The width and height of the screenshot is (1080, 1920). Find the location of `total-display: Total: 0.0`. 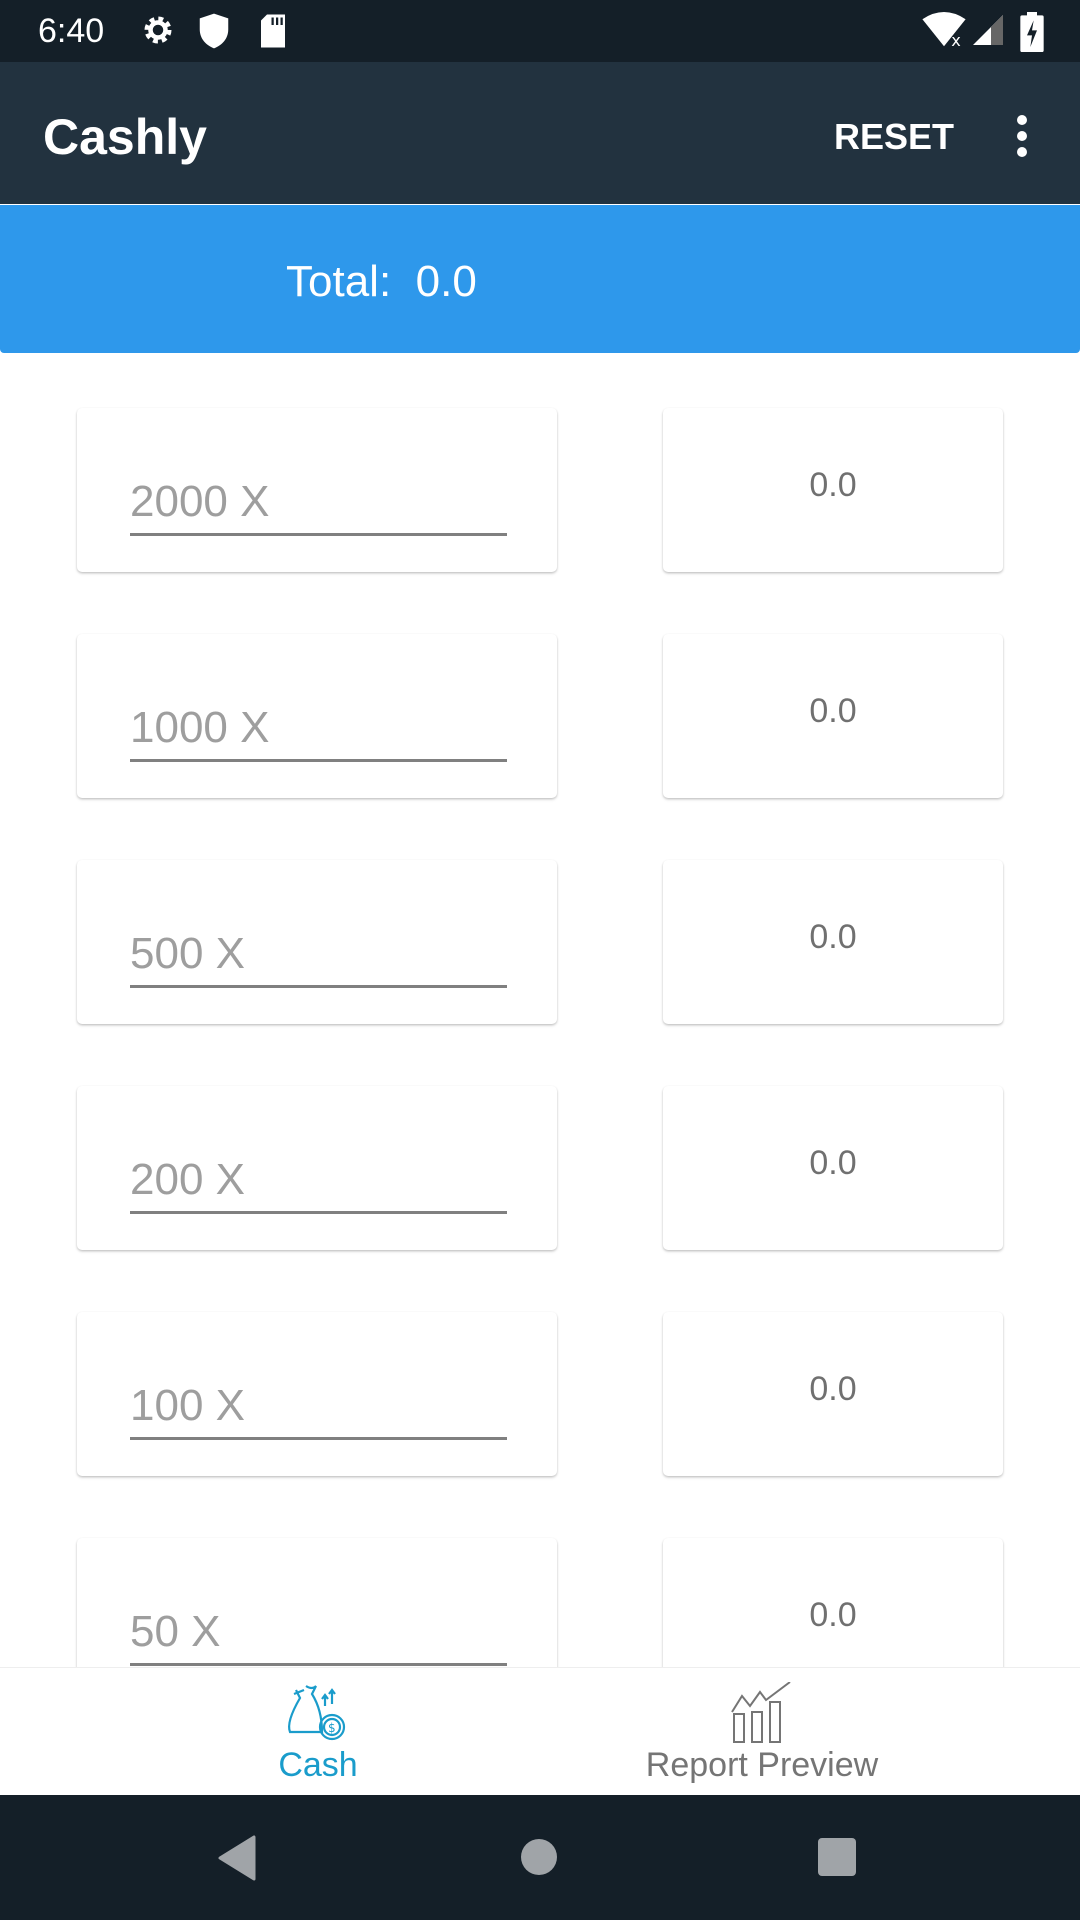

total-display: Total: 0.0 is located at coordinates (381, 282).